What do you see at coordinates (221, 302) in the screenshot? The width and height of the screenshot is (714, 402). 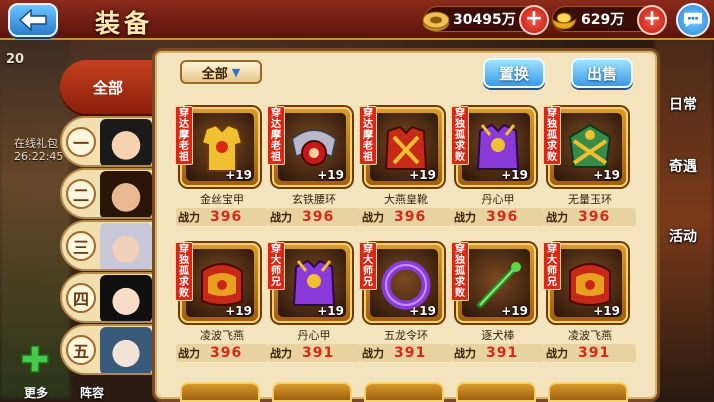 I see `equipment-card: +19 穿独孤求败 凌波飞燕 战力 396` at bounding box center [221, 302].